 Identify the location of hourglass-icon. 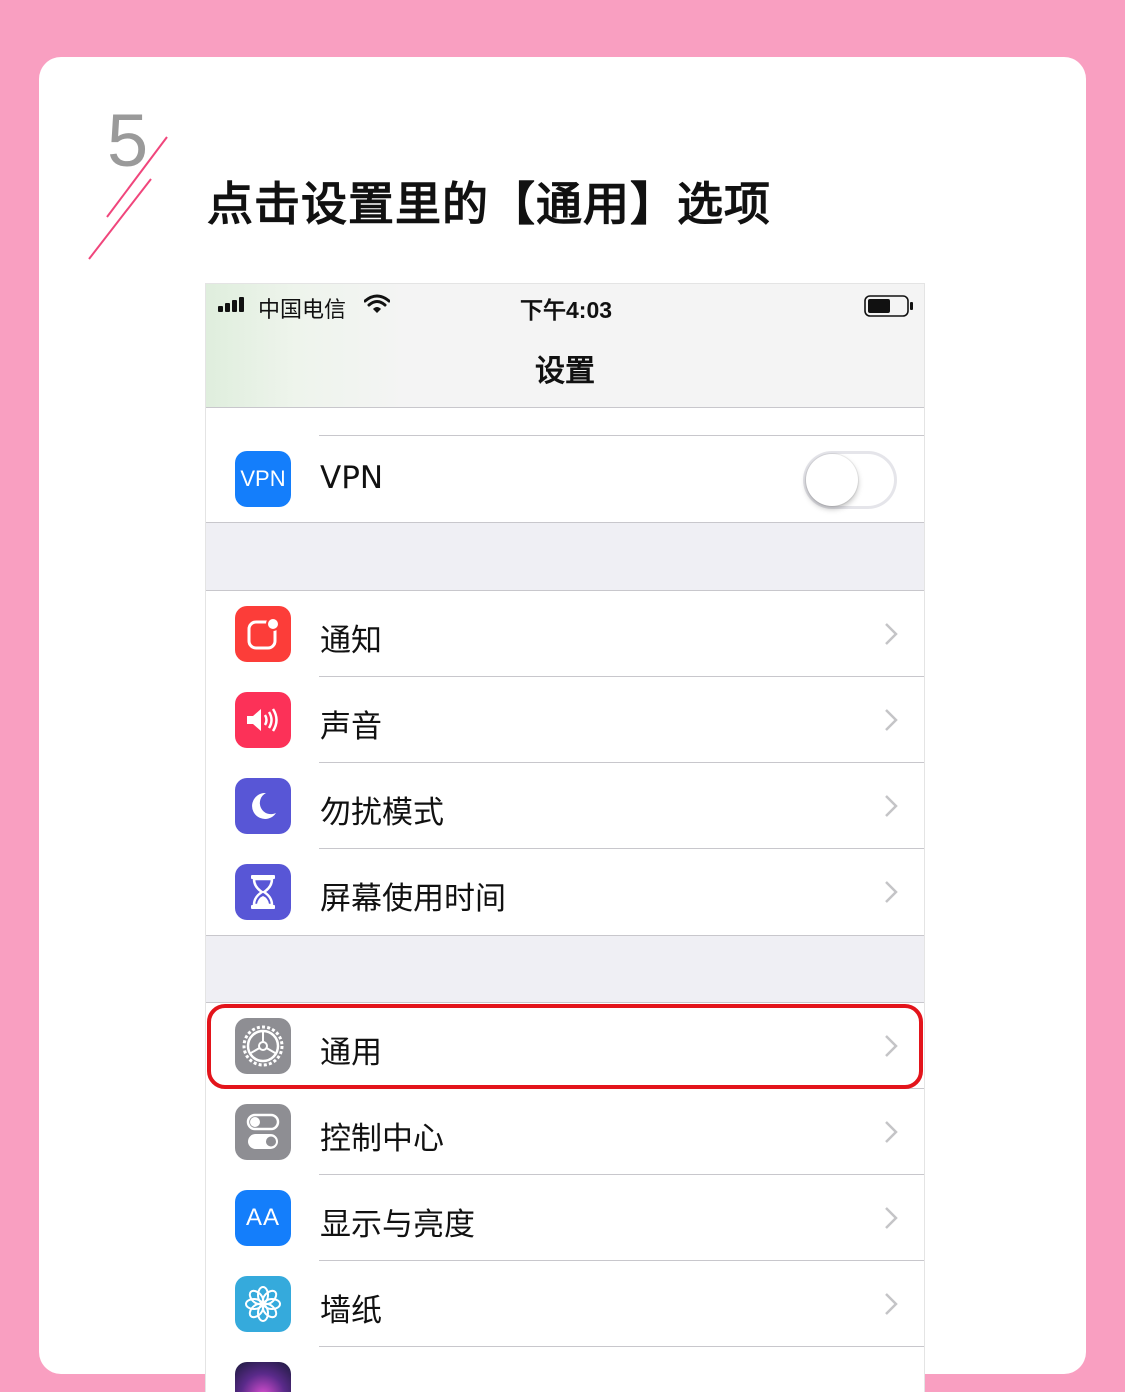
(263, 892).